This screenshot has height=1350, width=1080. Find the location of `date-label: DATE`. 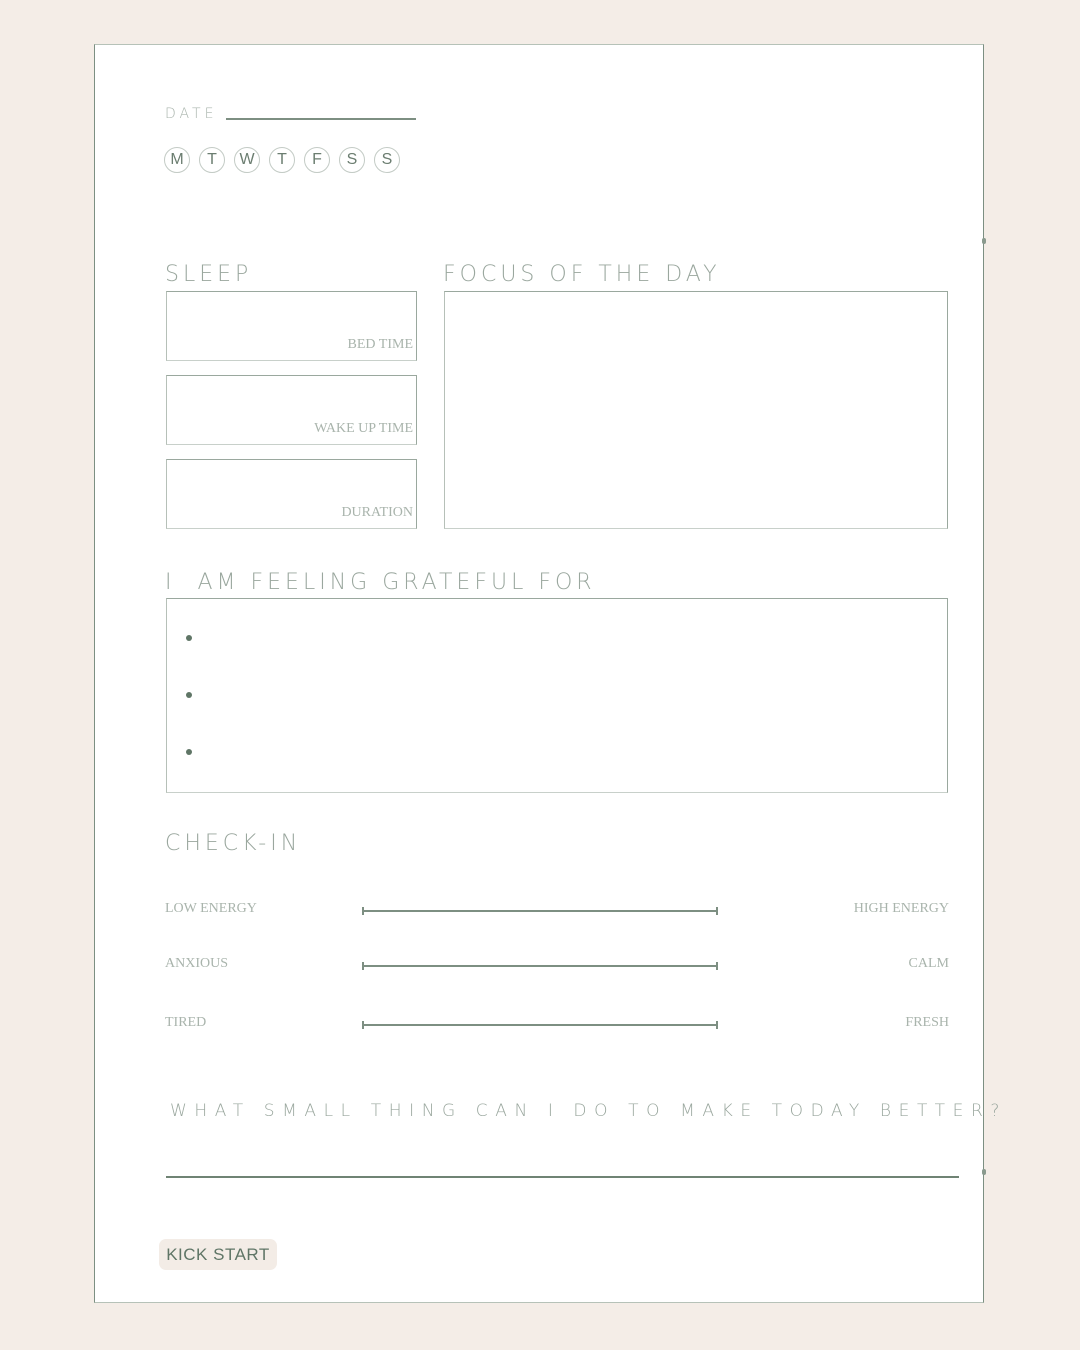

date-label: DATE is located at coordinates (191, 114).